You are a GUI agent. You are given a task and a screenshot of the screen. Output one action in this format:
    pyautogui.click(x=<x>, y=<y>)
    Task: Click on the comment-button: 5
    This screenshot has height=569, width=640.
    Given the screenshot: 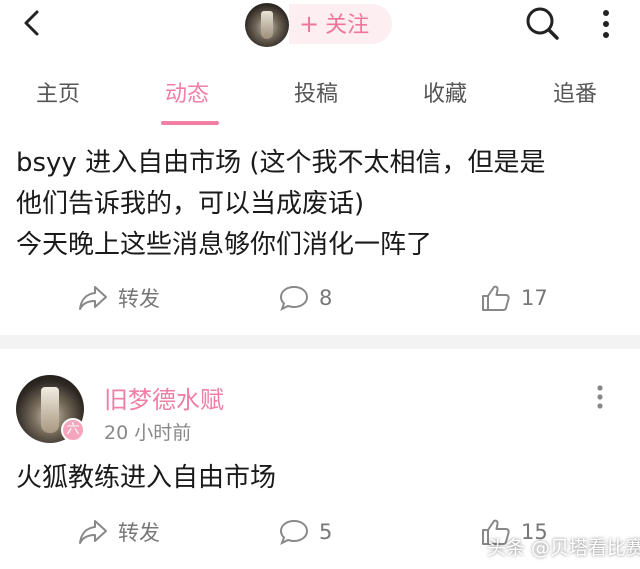 What is the action you would take?
    pyautogui.click(x=305, y=532)
    